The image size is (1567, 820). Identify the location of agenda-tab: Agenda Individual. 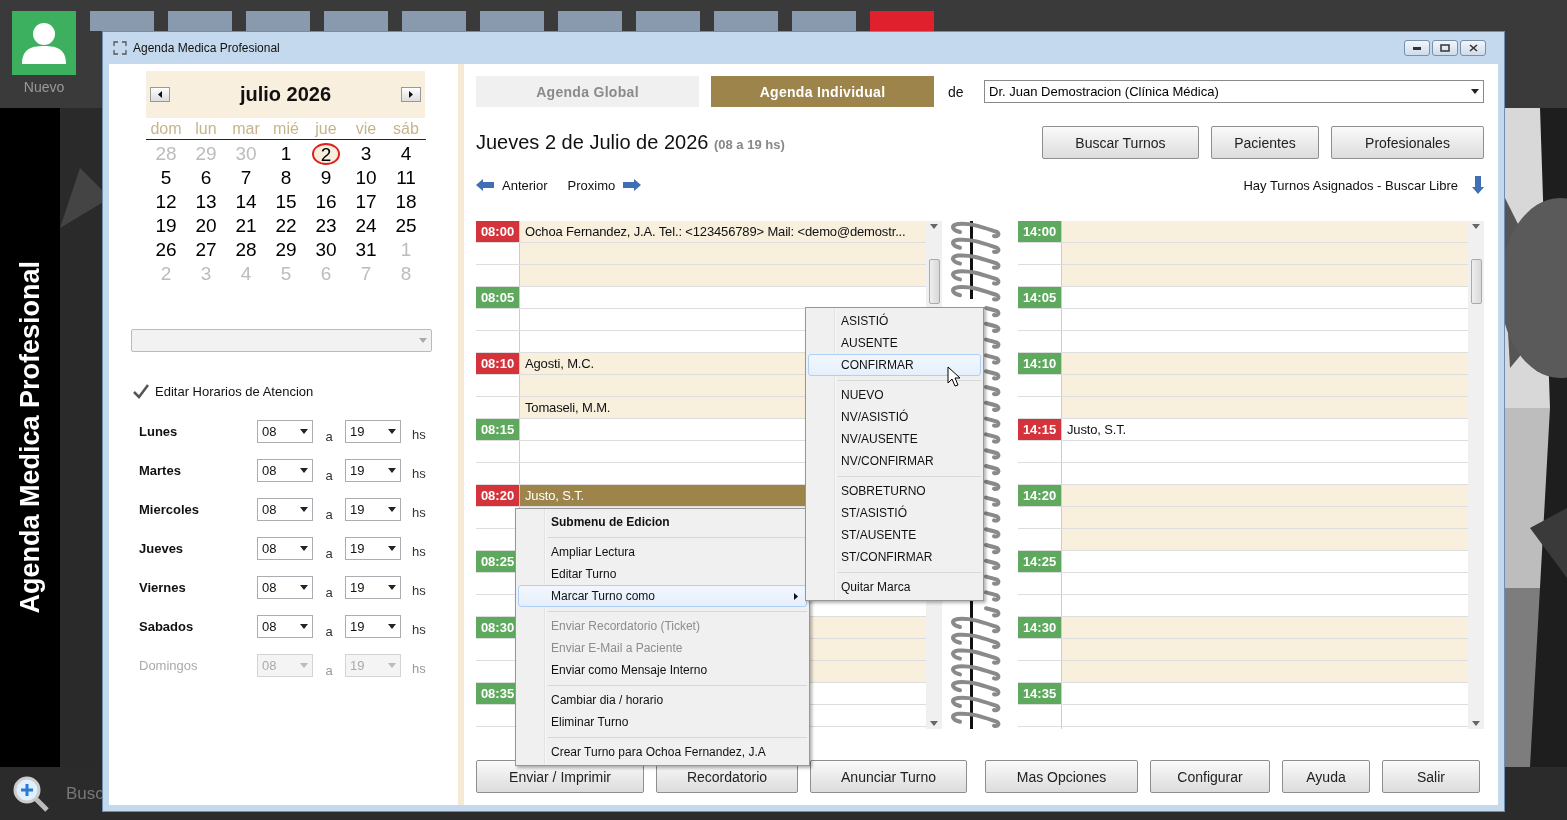
(822, 91).